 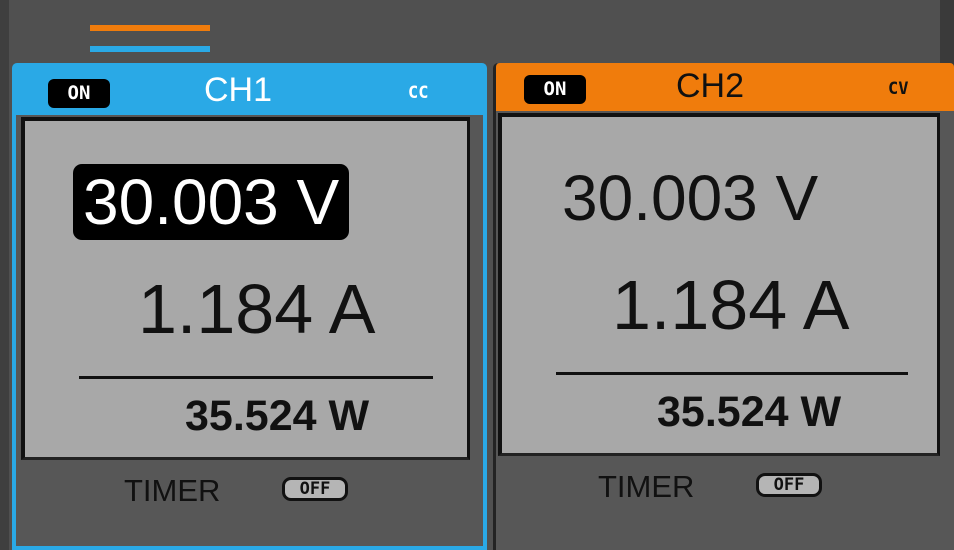 I want to click on channel-header: ON CH1 CC, so click(x=249, y=91).